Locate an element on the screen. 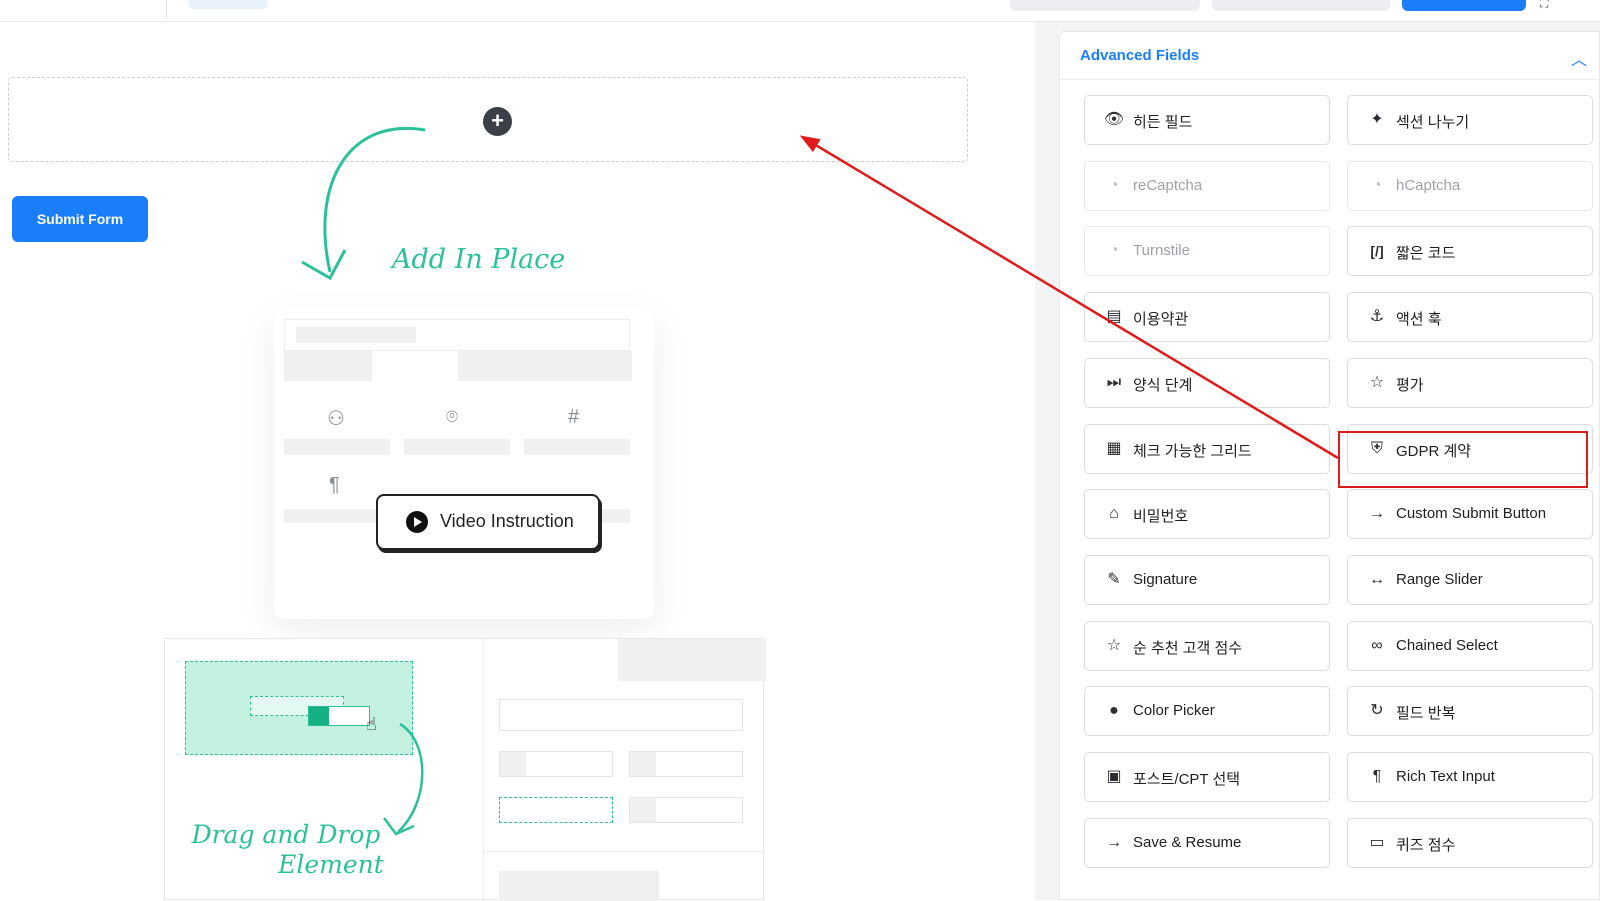 The height and width of the screenshot is (901, 1600). field-dropzone: + is located at coordinates (488, 119).